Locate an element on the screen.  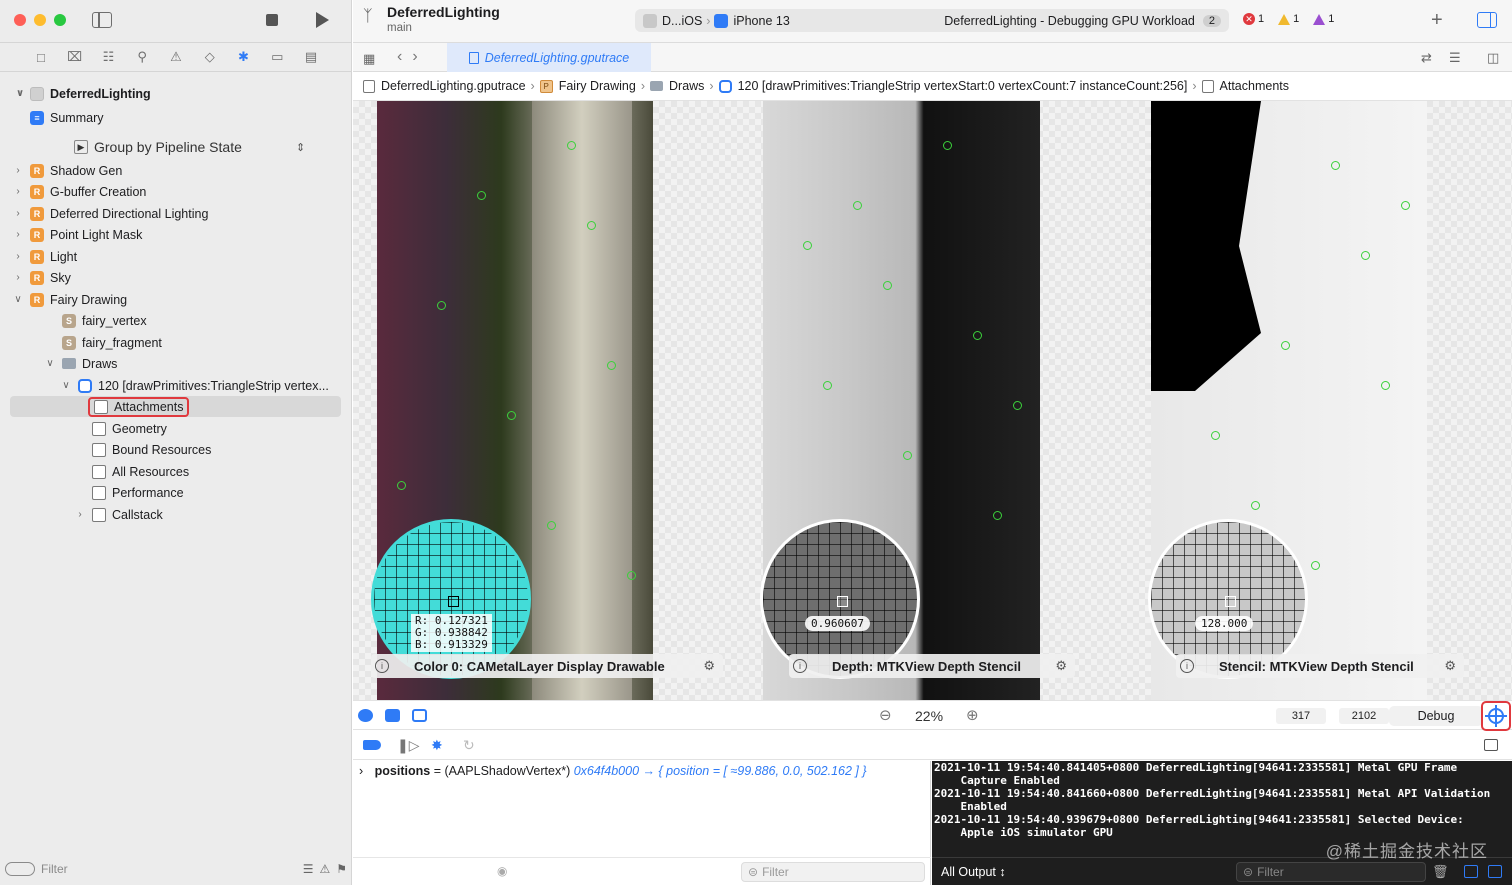
show-variables-icon is located at coordinates (1471, 871).